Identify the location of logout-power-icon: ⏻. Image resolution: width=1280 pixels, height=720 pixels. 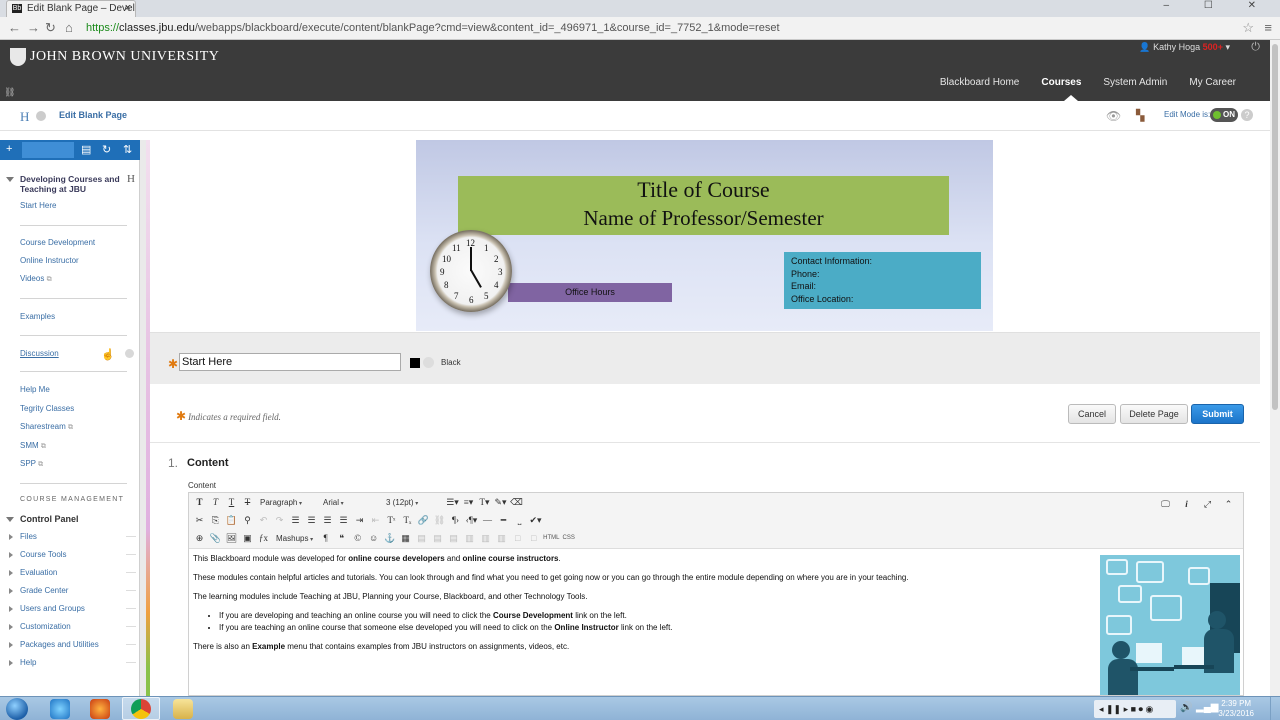
(1255, 47).